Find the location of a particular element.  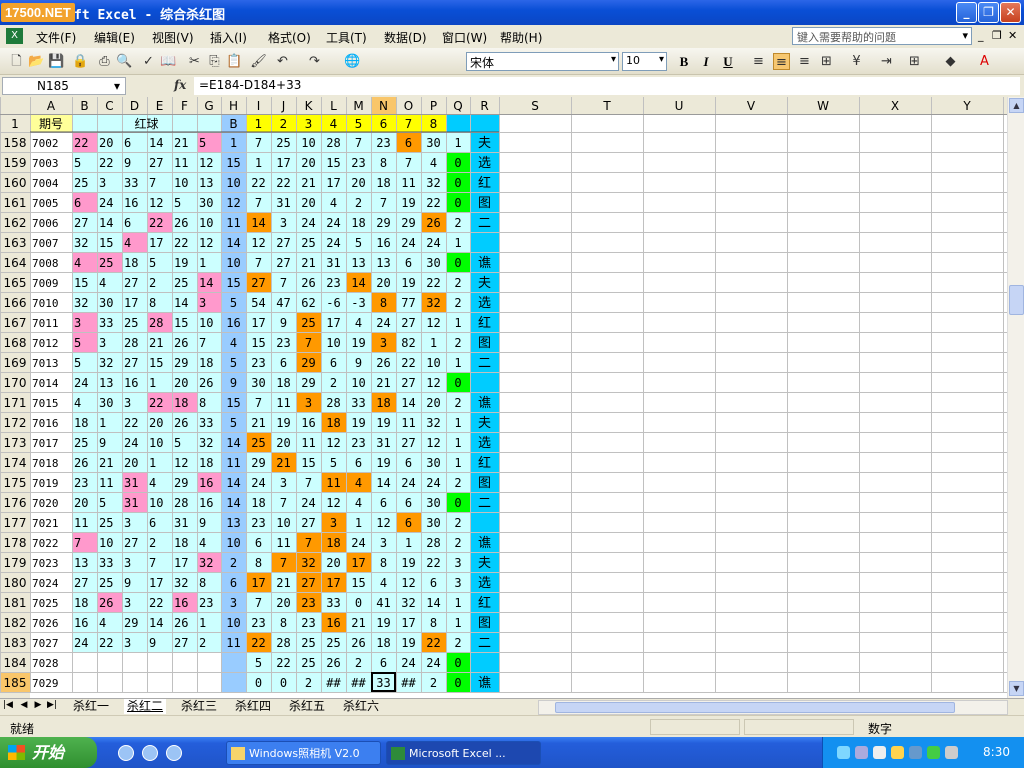

font-name-select: 宋体 ▾ is located at coordinates (542, 61).